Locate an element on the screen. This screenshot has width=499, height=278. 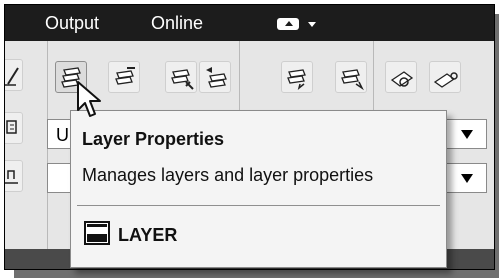
layer-command-icon is located at coordinates (97, 233).